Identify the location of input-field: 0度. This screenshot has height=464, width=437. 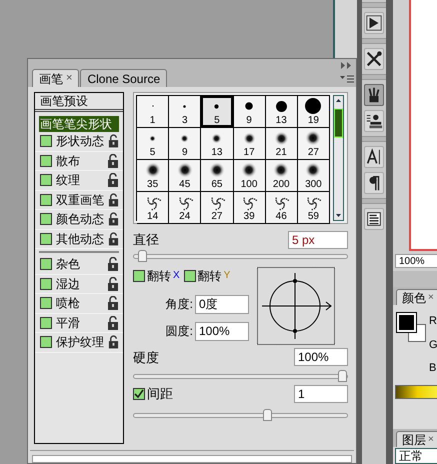
(222, 304).